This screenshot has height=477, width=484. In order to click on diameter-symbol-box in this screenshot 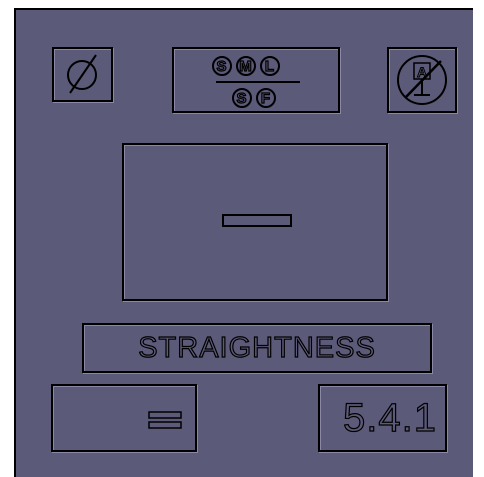, I will do `click(82, 74)`.